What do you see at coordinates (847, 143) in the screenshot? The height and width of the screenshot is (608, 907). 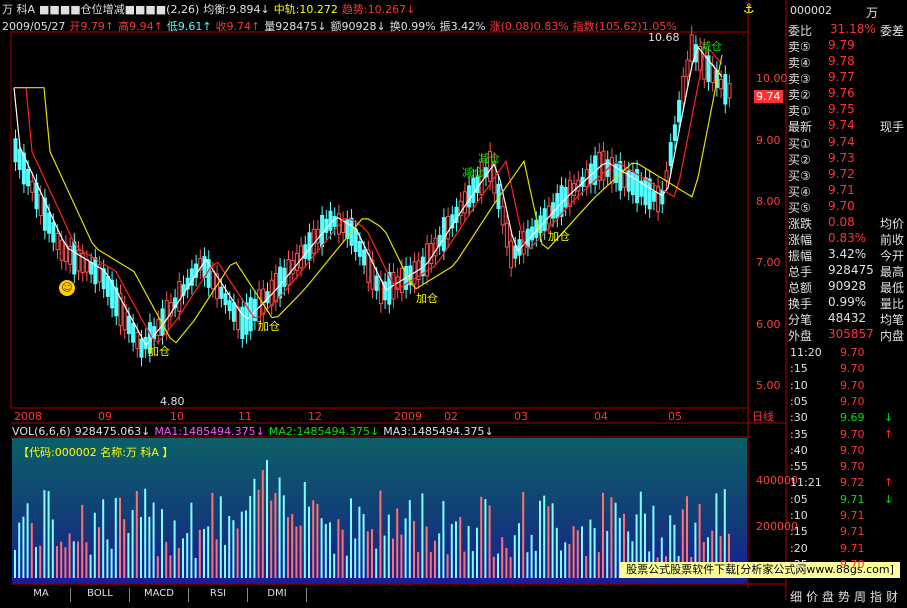 I see `bid-row: 买① 9.74` at bounding box center [847, 143].